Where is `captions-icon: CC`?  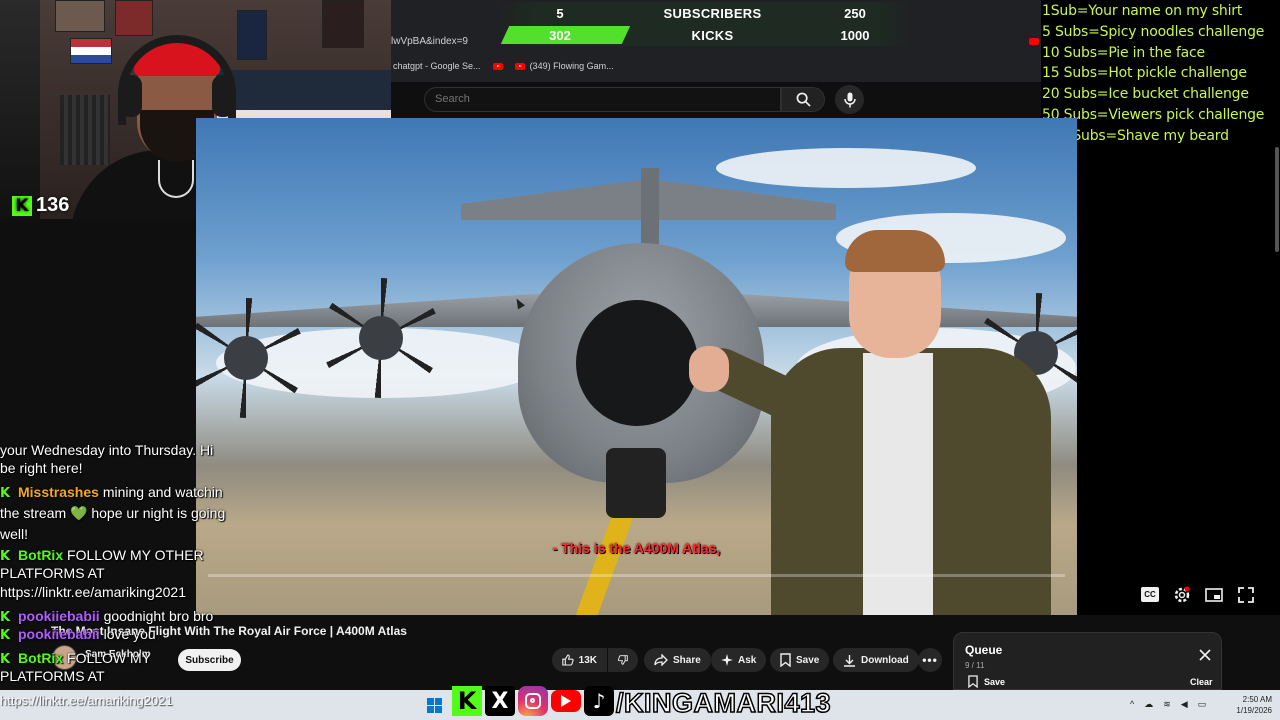
captions-icon: CC is located at coordinates (1150, 594).